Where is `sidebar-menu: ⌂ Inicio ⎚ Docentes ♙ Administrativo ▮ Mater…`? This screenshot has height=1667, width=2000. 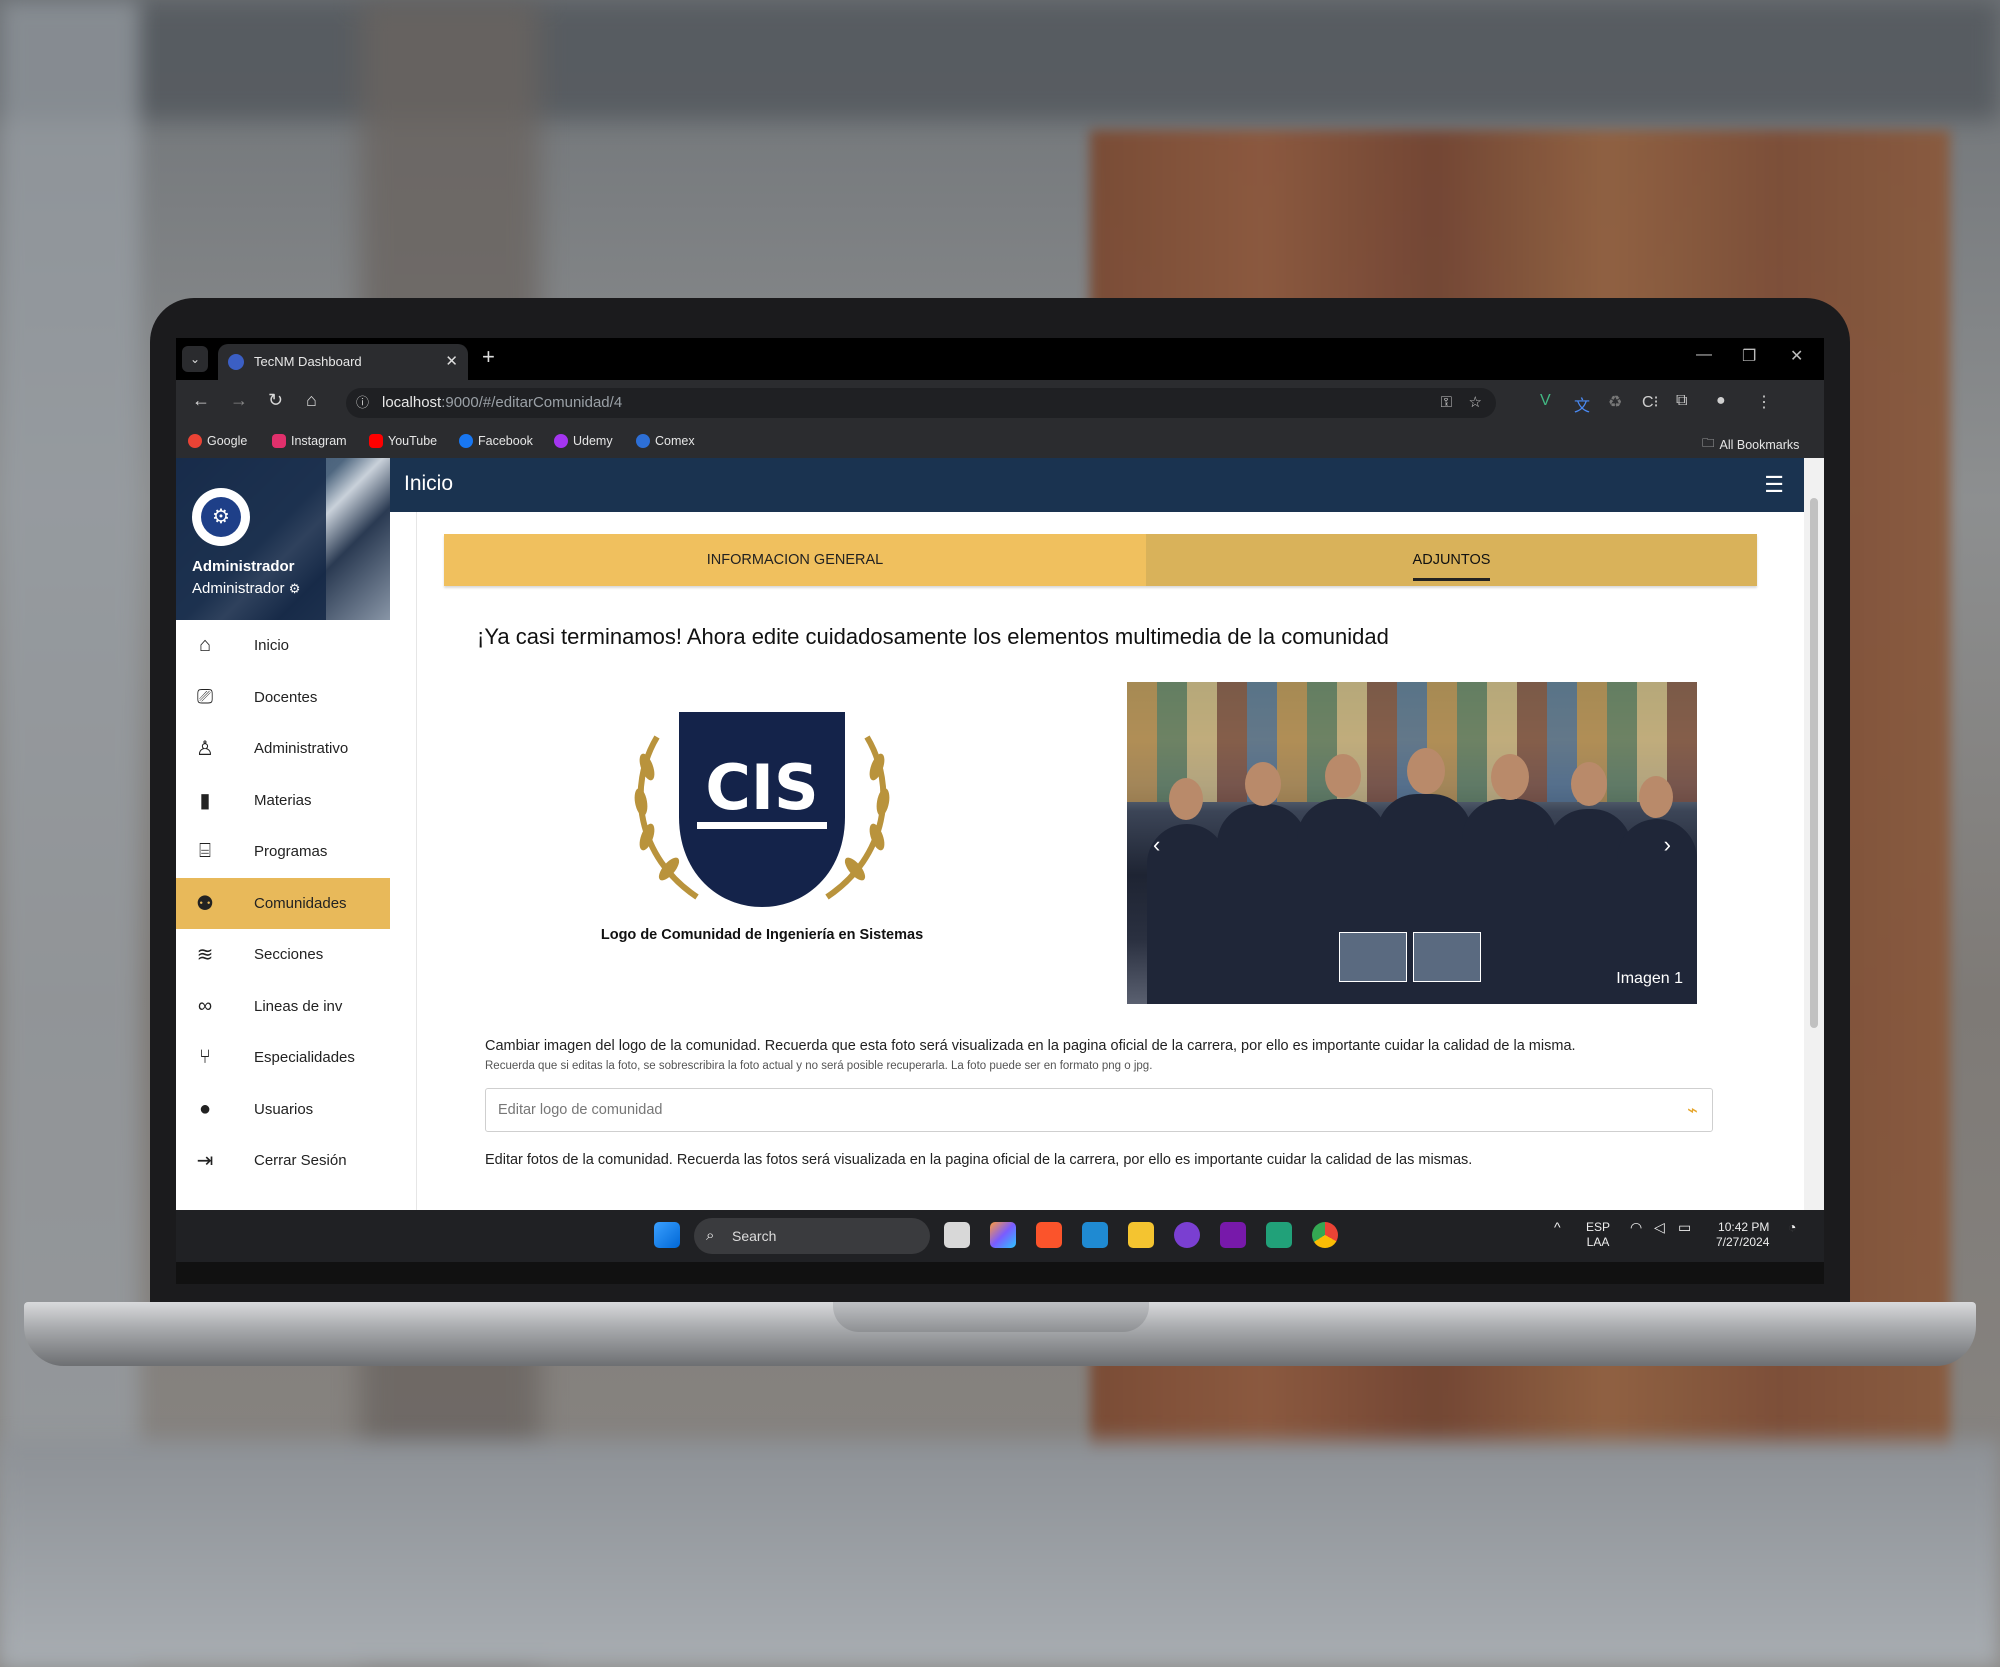
sidebar-menu: ⌂ Inicio ⎚ Docentes ♙ Administrativo ▮ Mater… is located at coordinates (283, 903).